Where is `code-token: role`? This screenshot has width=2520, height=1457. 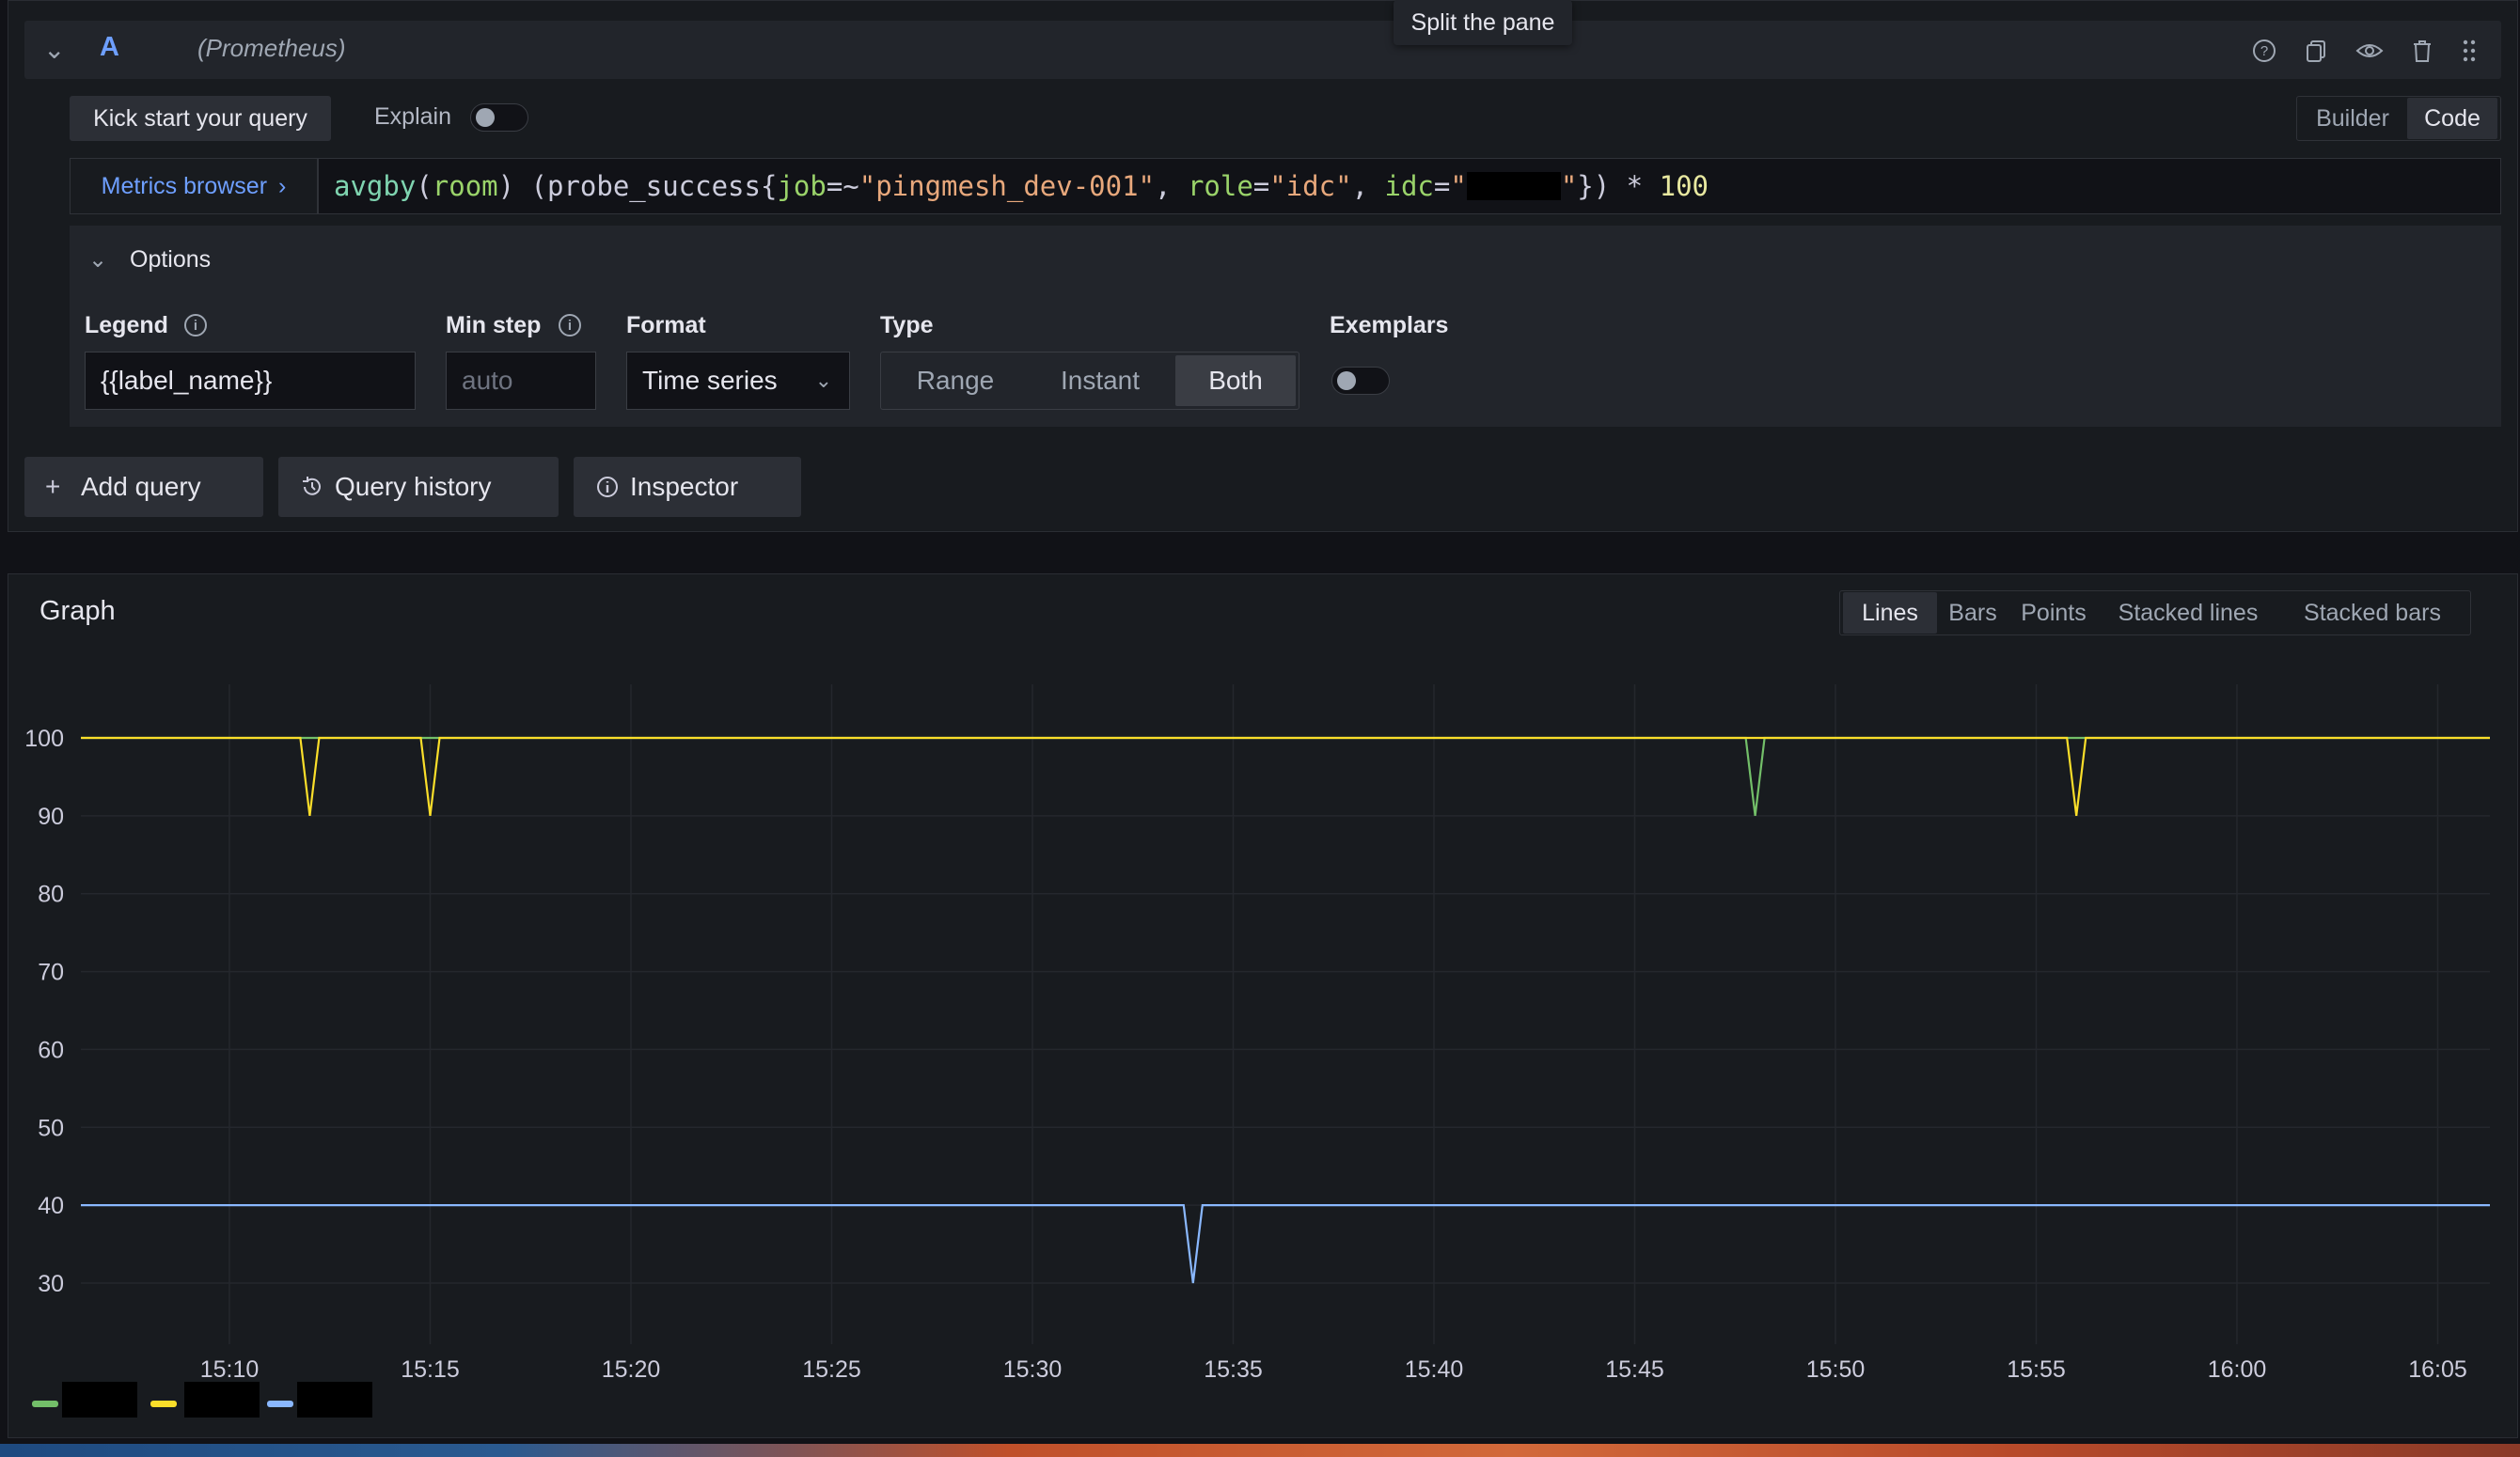 code-token: role is located at coordinates (1220, 186).